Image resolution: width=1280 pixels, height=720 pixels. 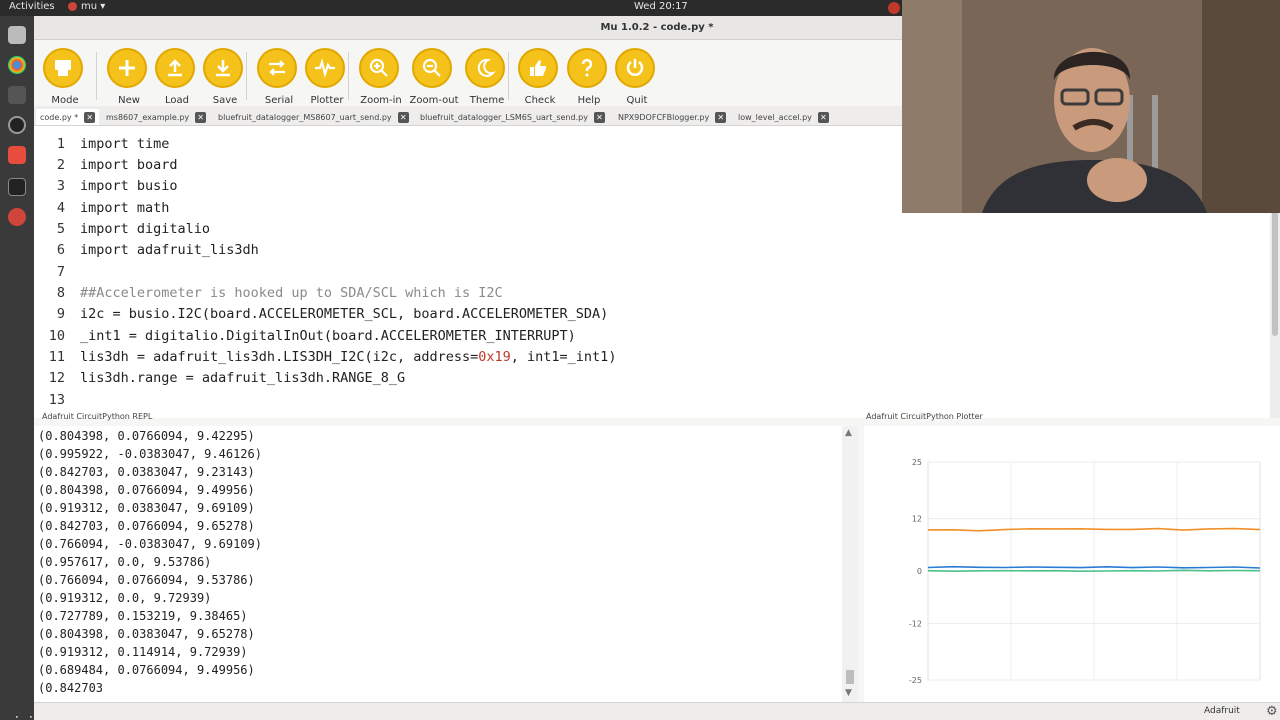 I want to click on clock: Wed 20:17, so click(x=661, y=6).